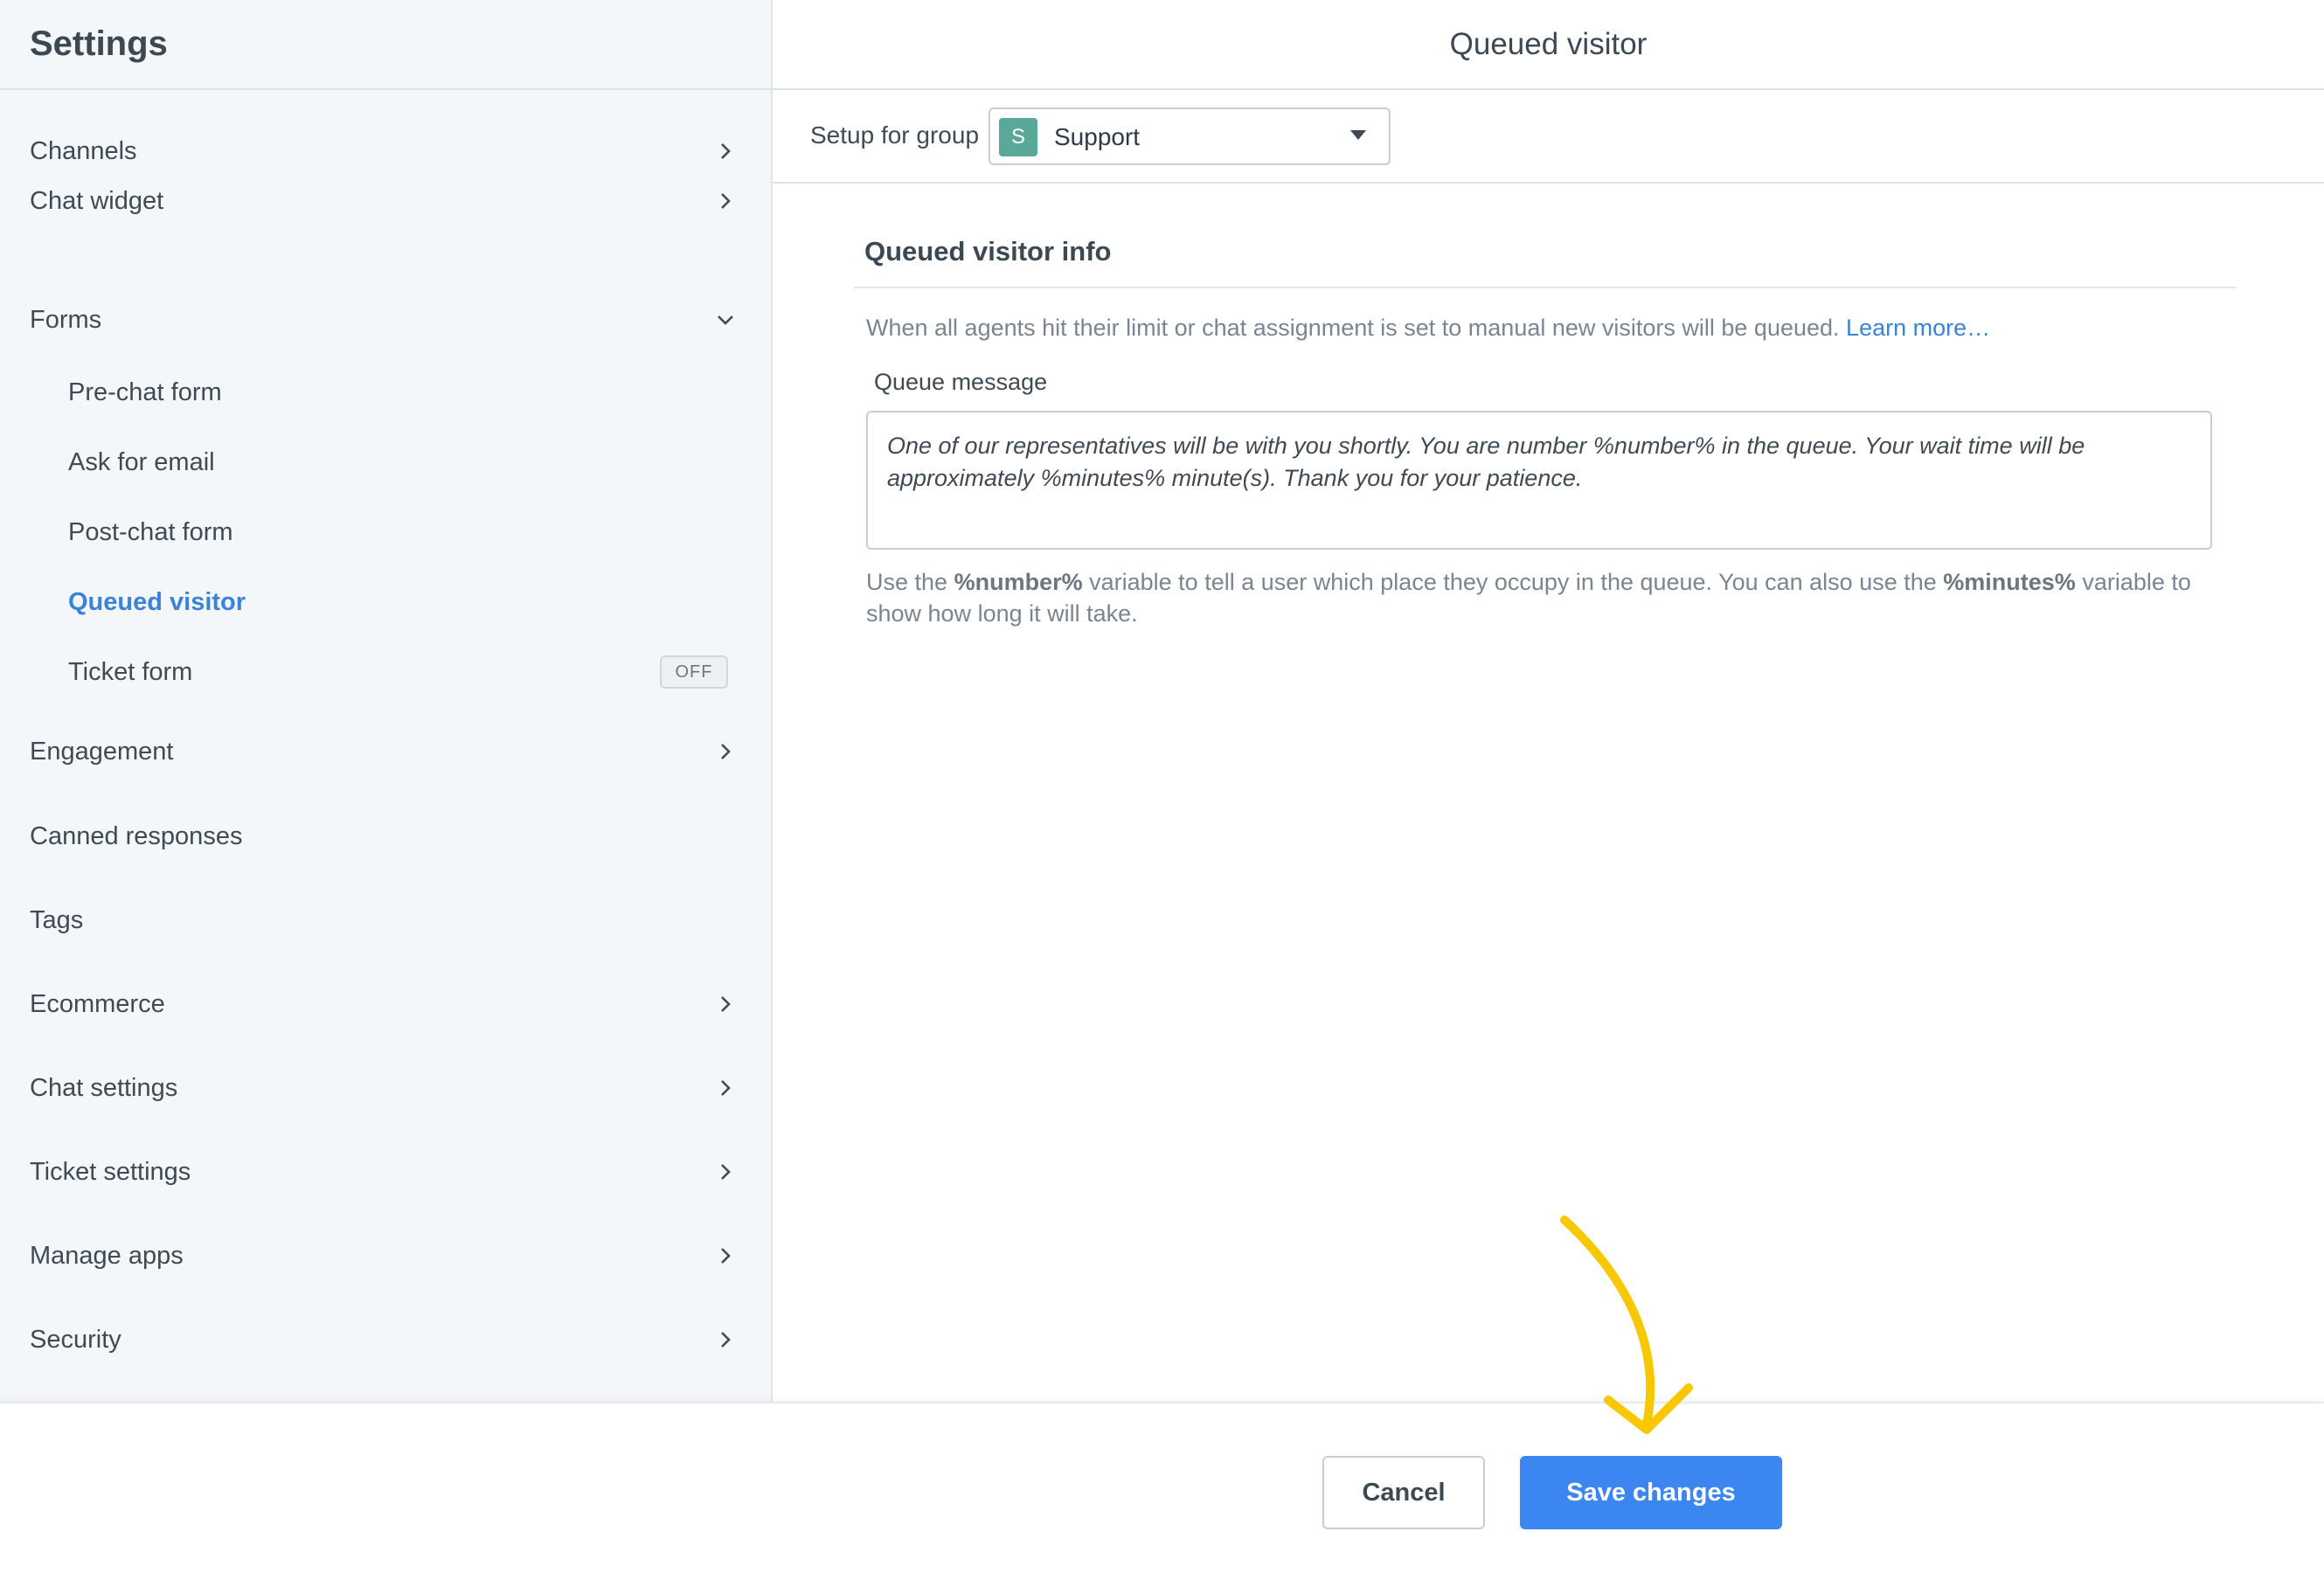 Image resolution: width=2324 pixels, height=1580 pixels. What do you see at coordinates (136, 835) in the screenshot?
I see `sidebar-item-label: Canned responses` at bounding box center [136, 835].